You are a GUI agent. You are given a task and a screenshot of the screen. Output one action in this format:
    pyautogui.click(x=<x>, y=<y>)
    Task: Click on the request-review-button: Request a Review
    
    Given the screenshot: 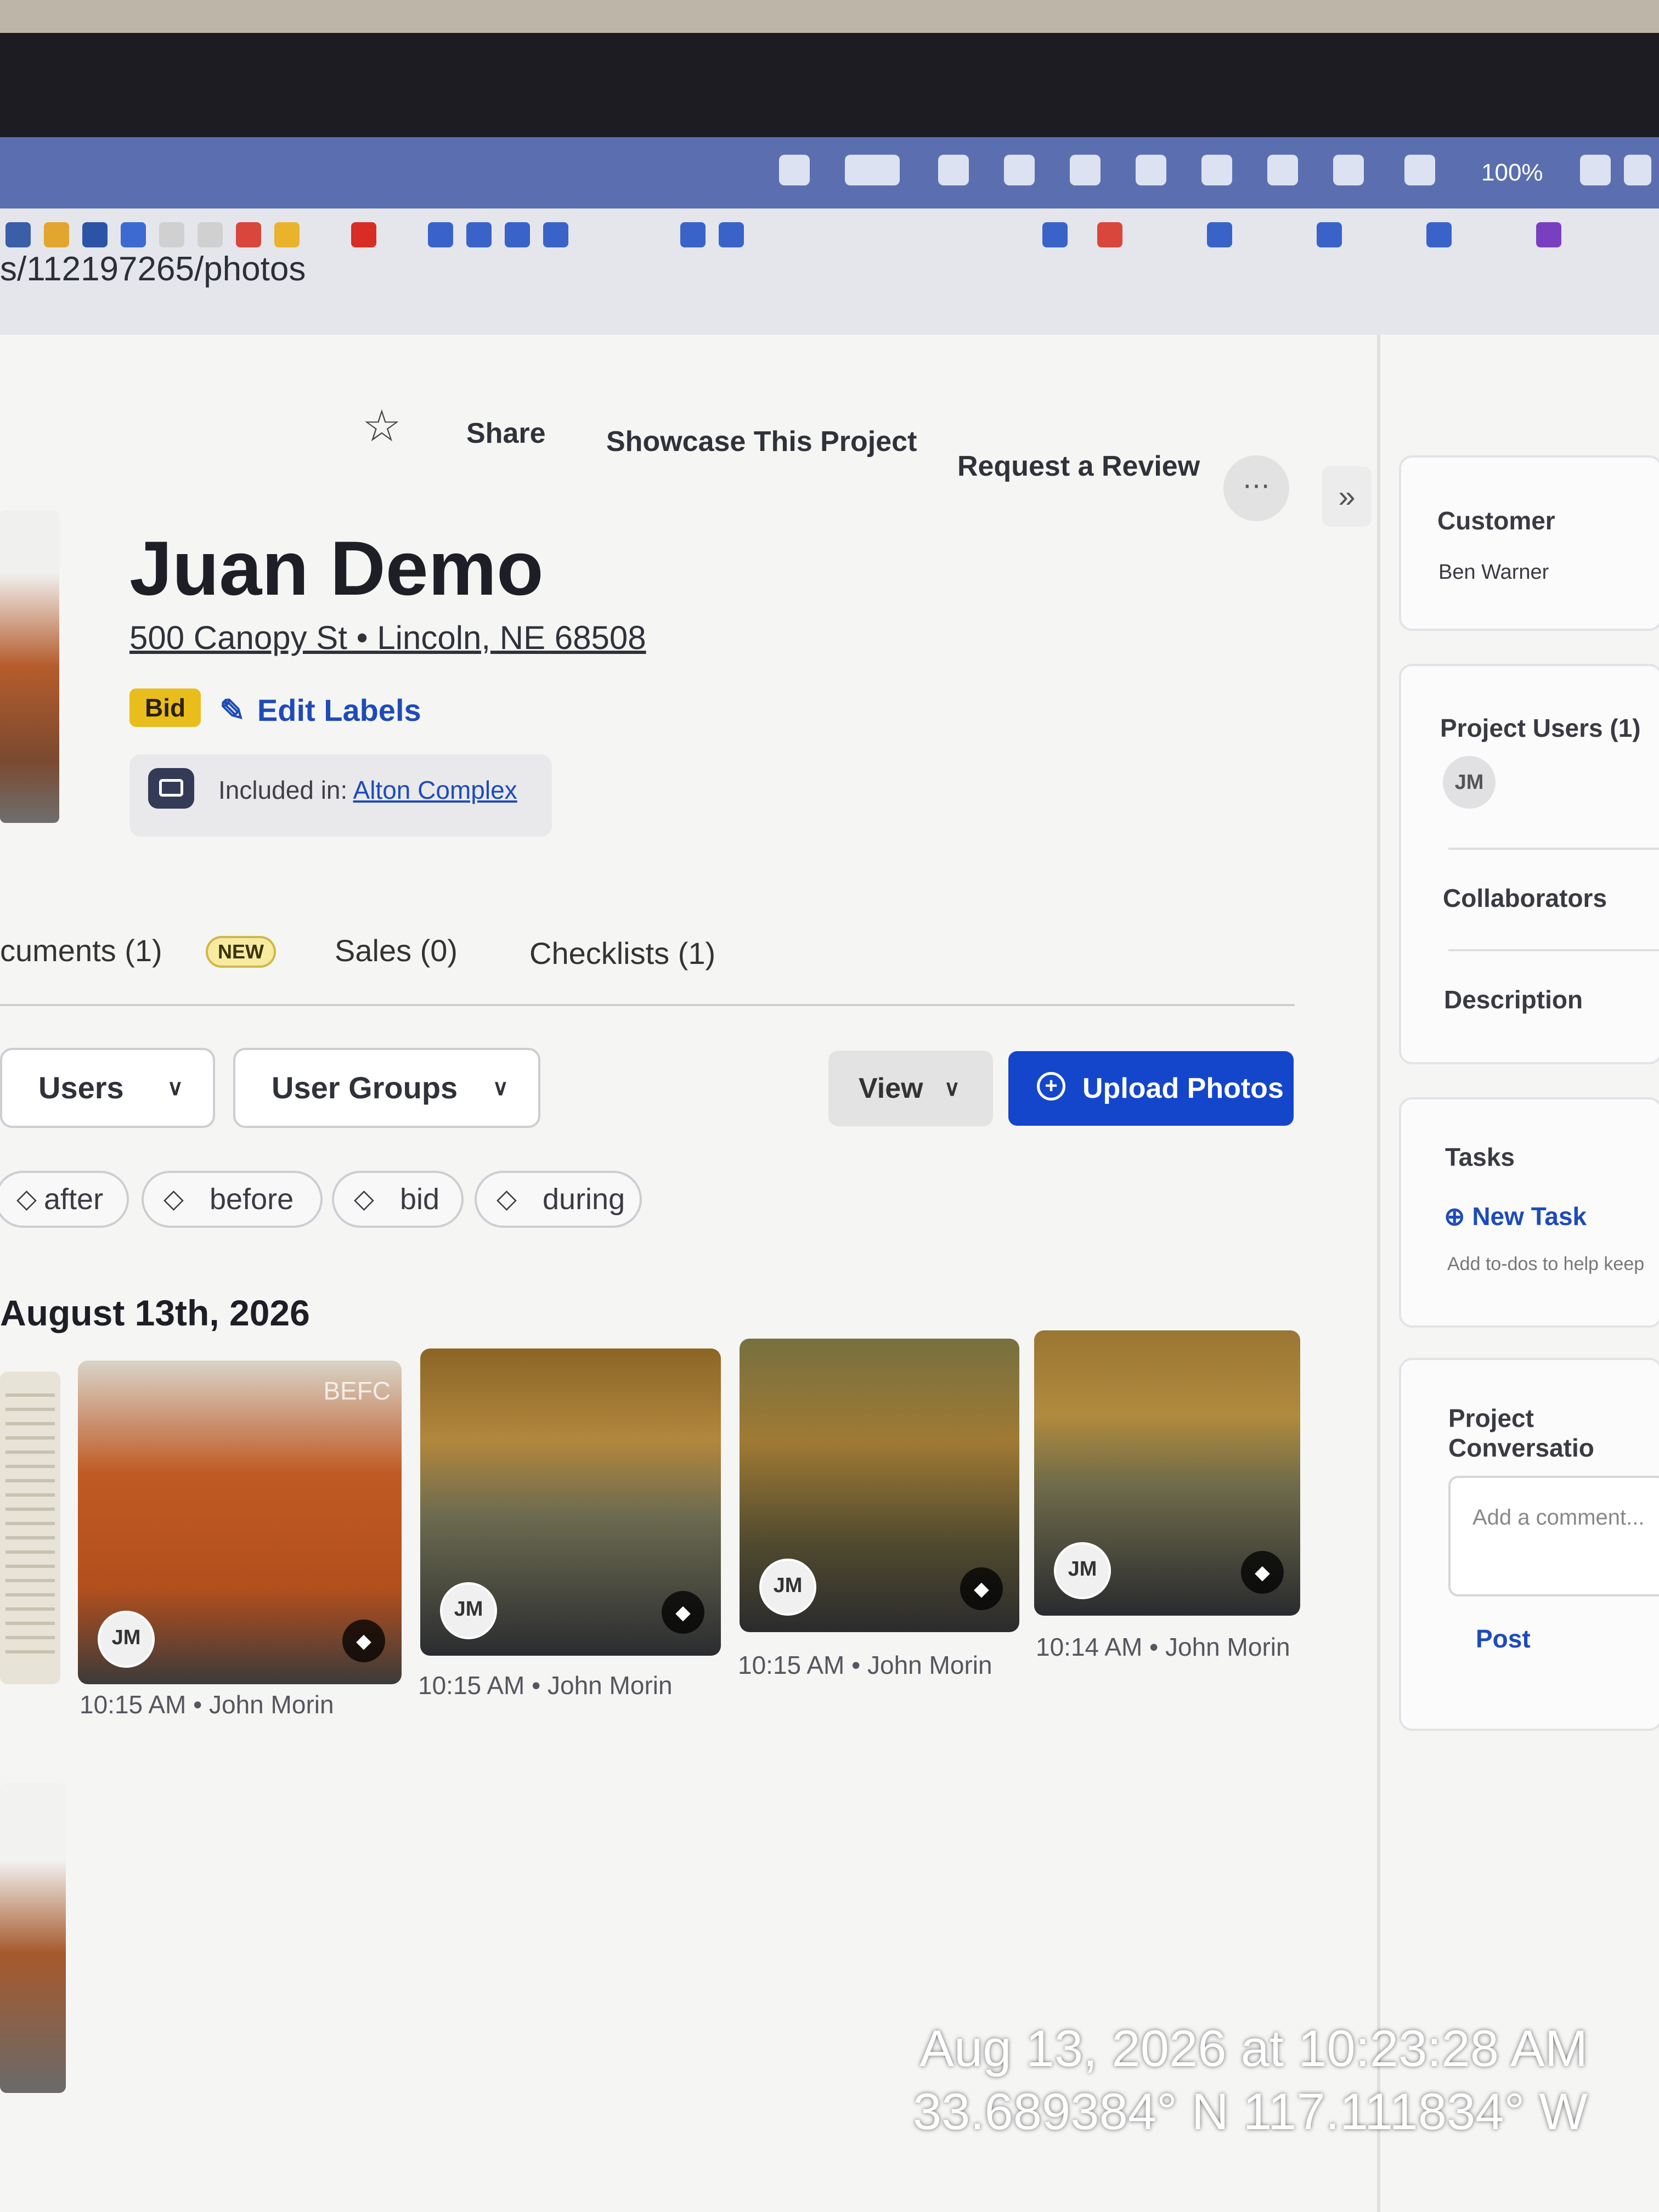 What is the action you would take?
    pyautogui.click(x=1078, y=466)
    